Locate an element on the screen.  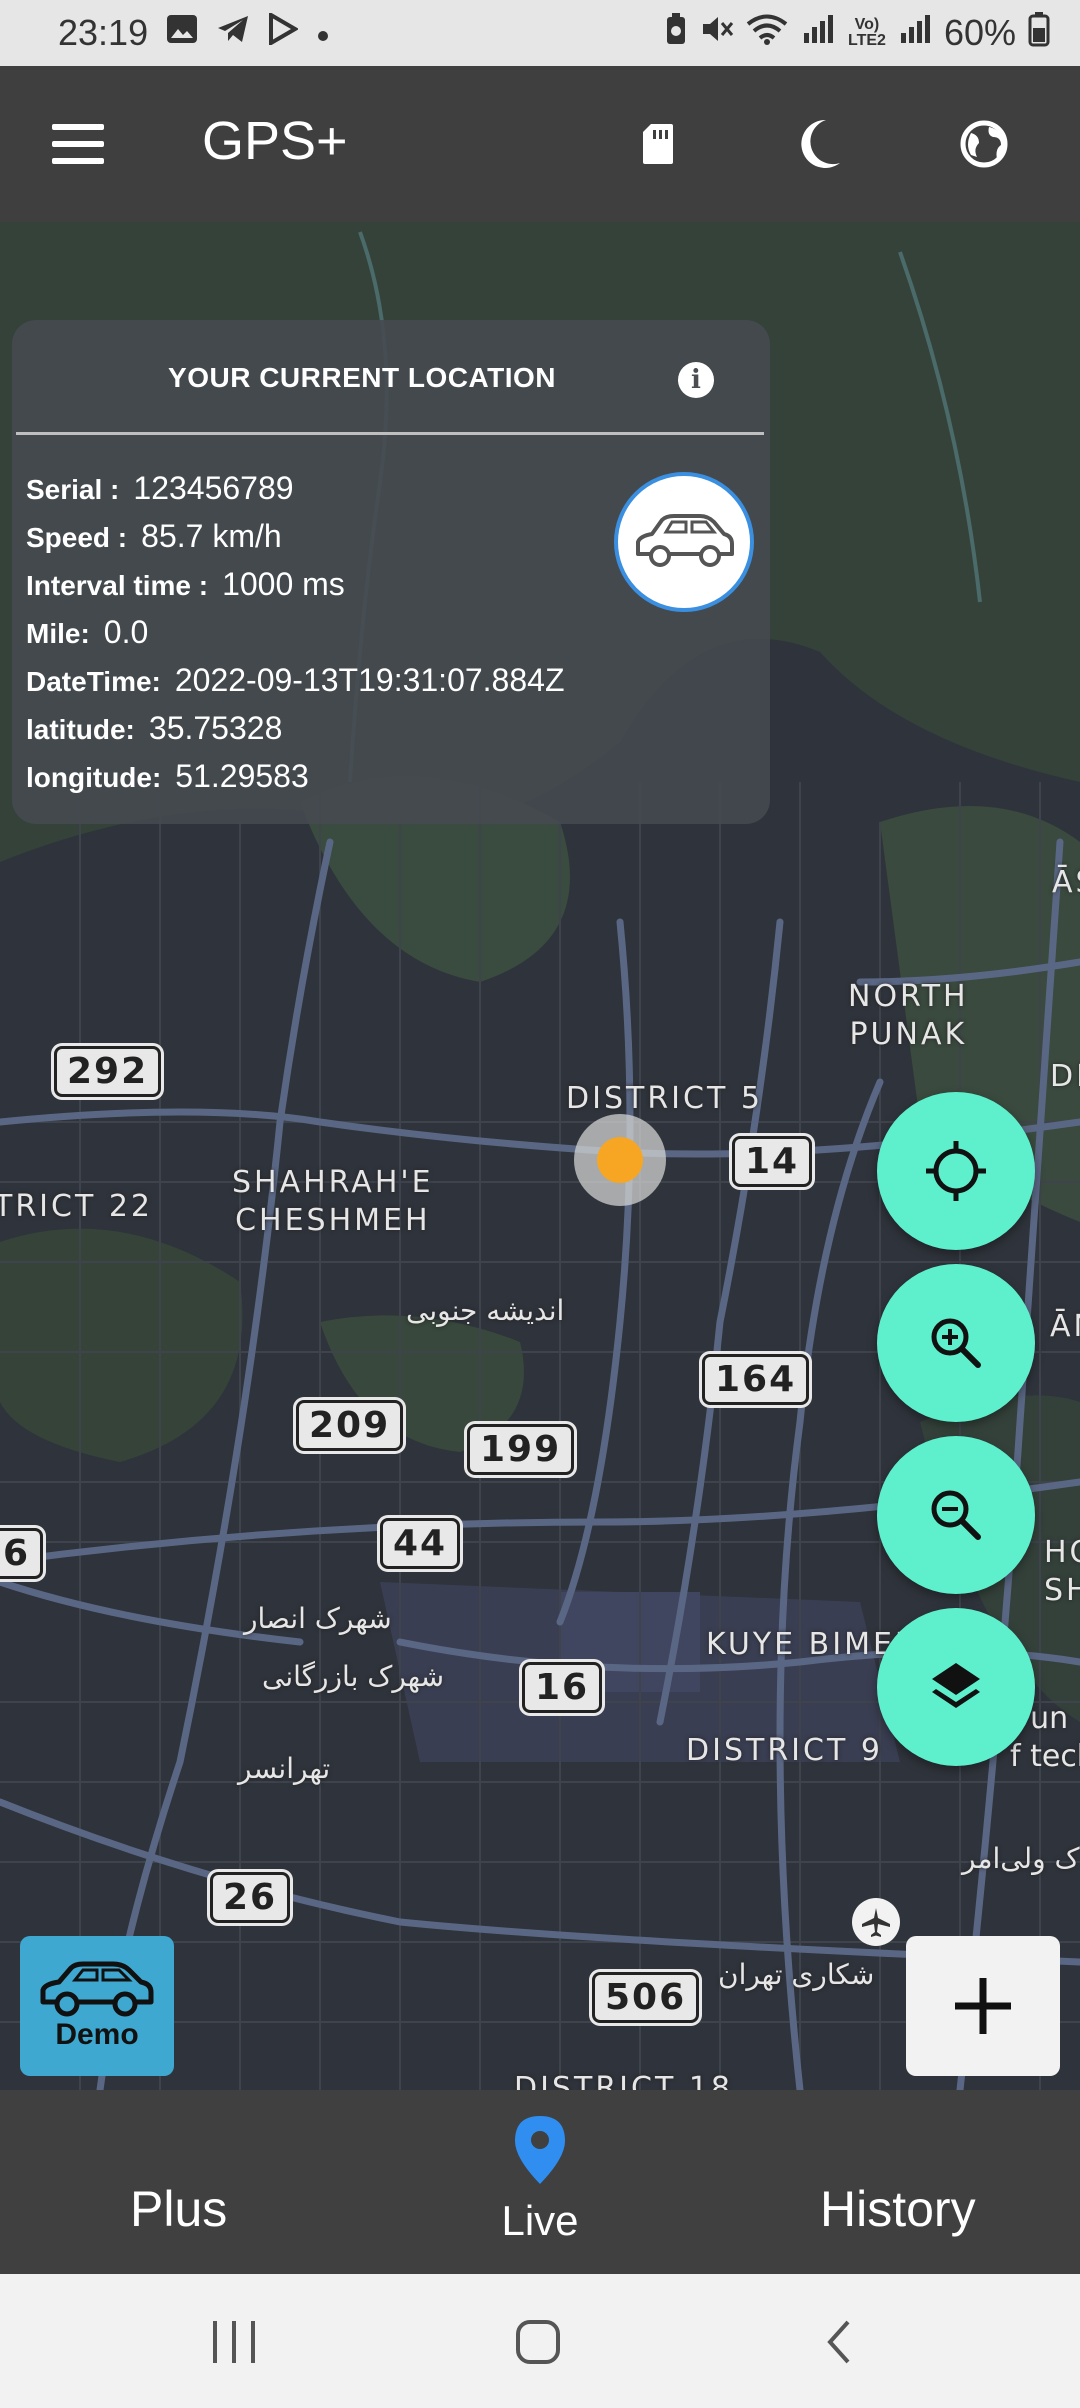
locate-icon is located at coordinates (956, 1171).